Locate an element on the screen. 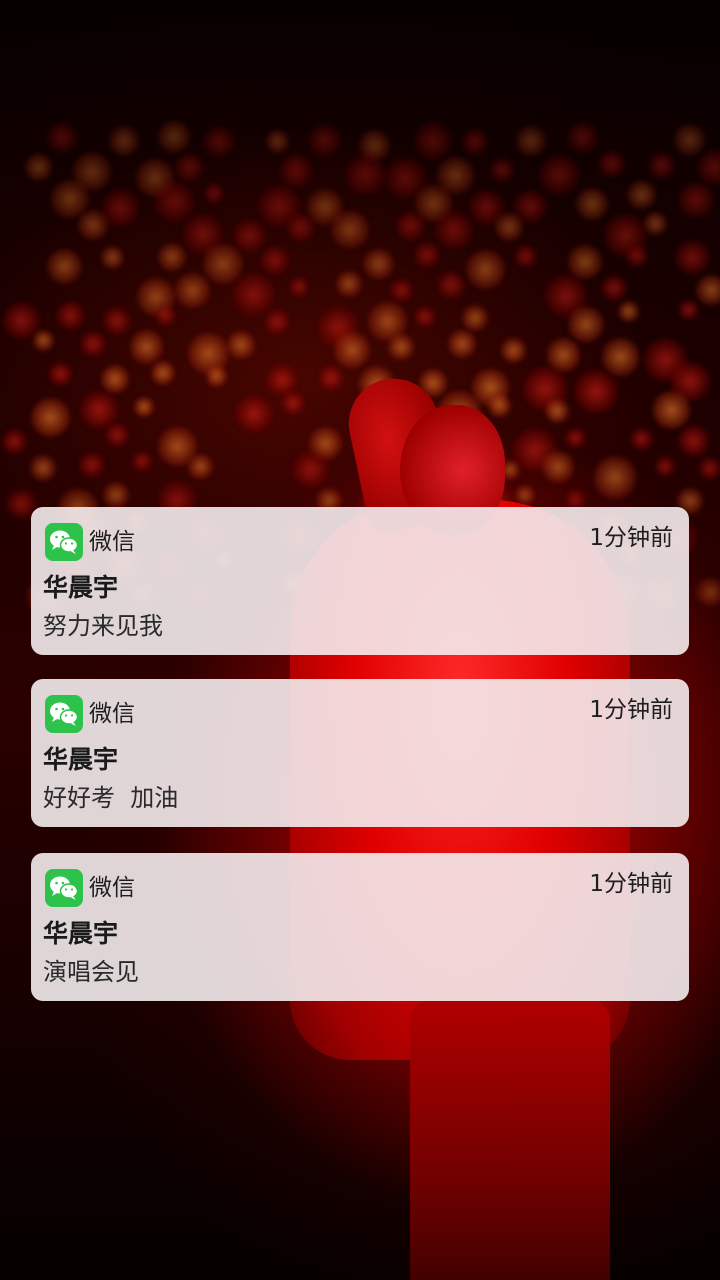 The image size is (720, 1280). notification-card: 微信 1分钟前 华晨宇 努力来见我 is located at coordinates (360, 581).